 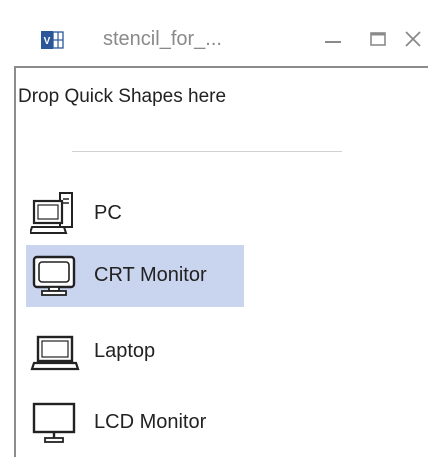 I want to click on minimize-icon, so click(x=333, y=42).